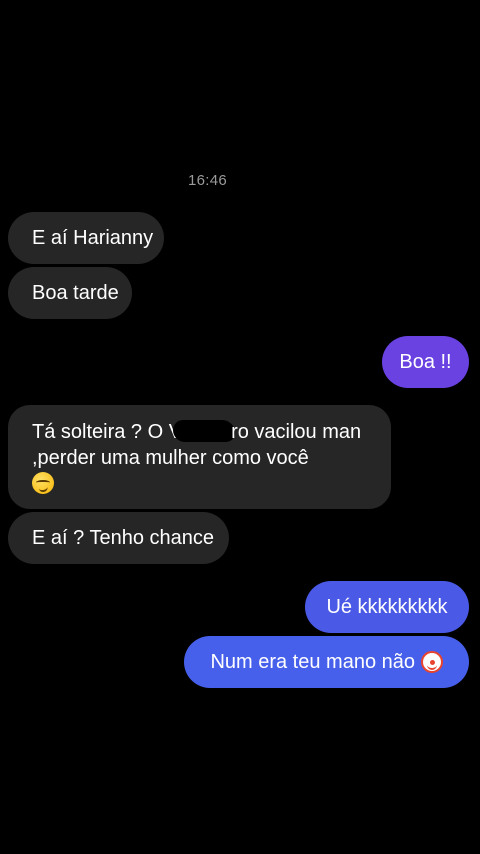 Image resolution: width=480 pixels, height=854 pixels. I want to click on redaction-mark, so click(204, 431).